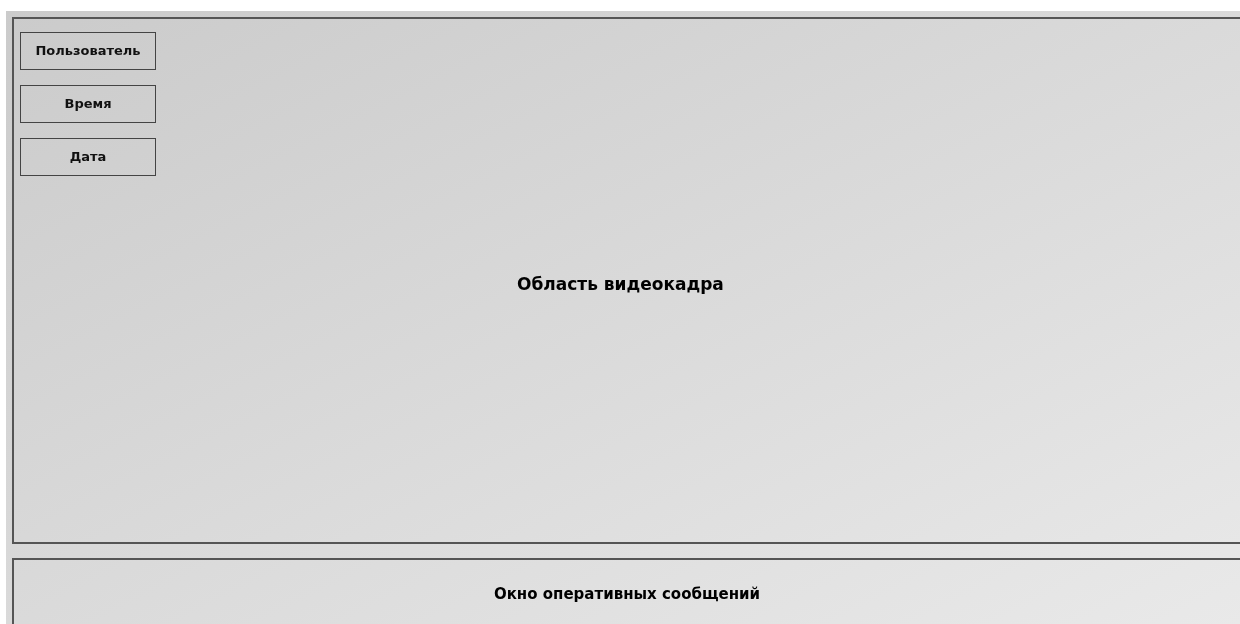 The image size is (1240, 624). Describe the element at coordinates (88, 157) in the screenshot. I see `overlay-button: Дата` at that location.